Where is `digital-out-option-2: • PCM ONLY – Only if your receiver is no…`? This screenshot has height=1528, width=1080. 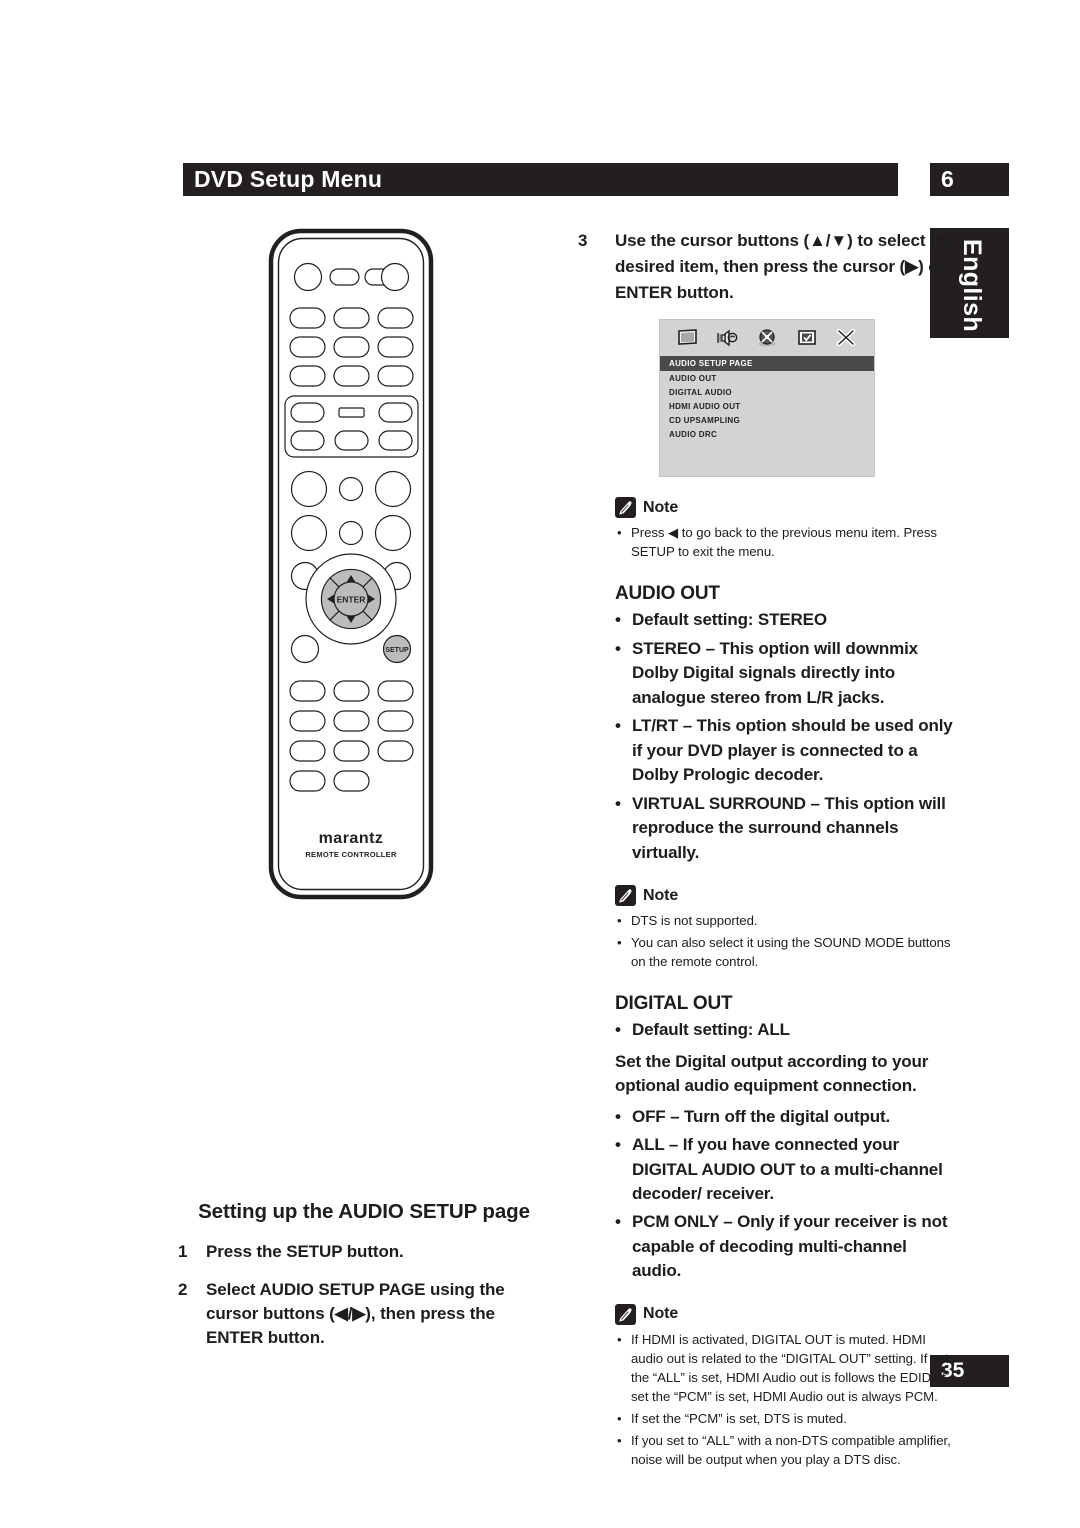 digital-out-option-2: • PCM ONLY – Only if your receiver is no… is located at coordinates (787, 1246).